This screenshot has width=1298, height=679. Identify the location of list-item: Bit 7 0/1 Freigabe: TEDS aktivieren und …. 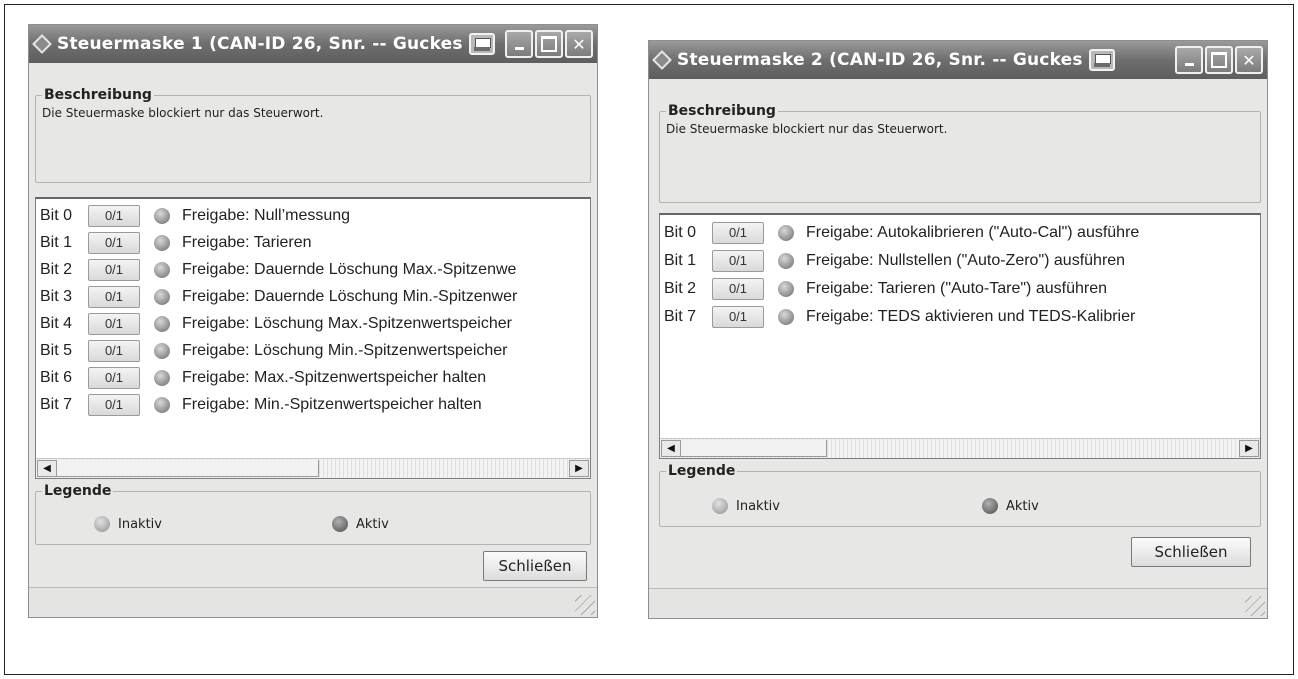
(897, 316).